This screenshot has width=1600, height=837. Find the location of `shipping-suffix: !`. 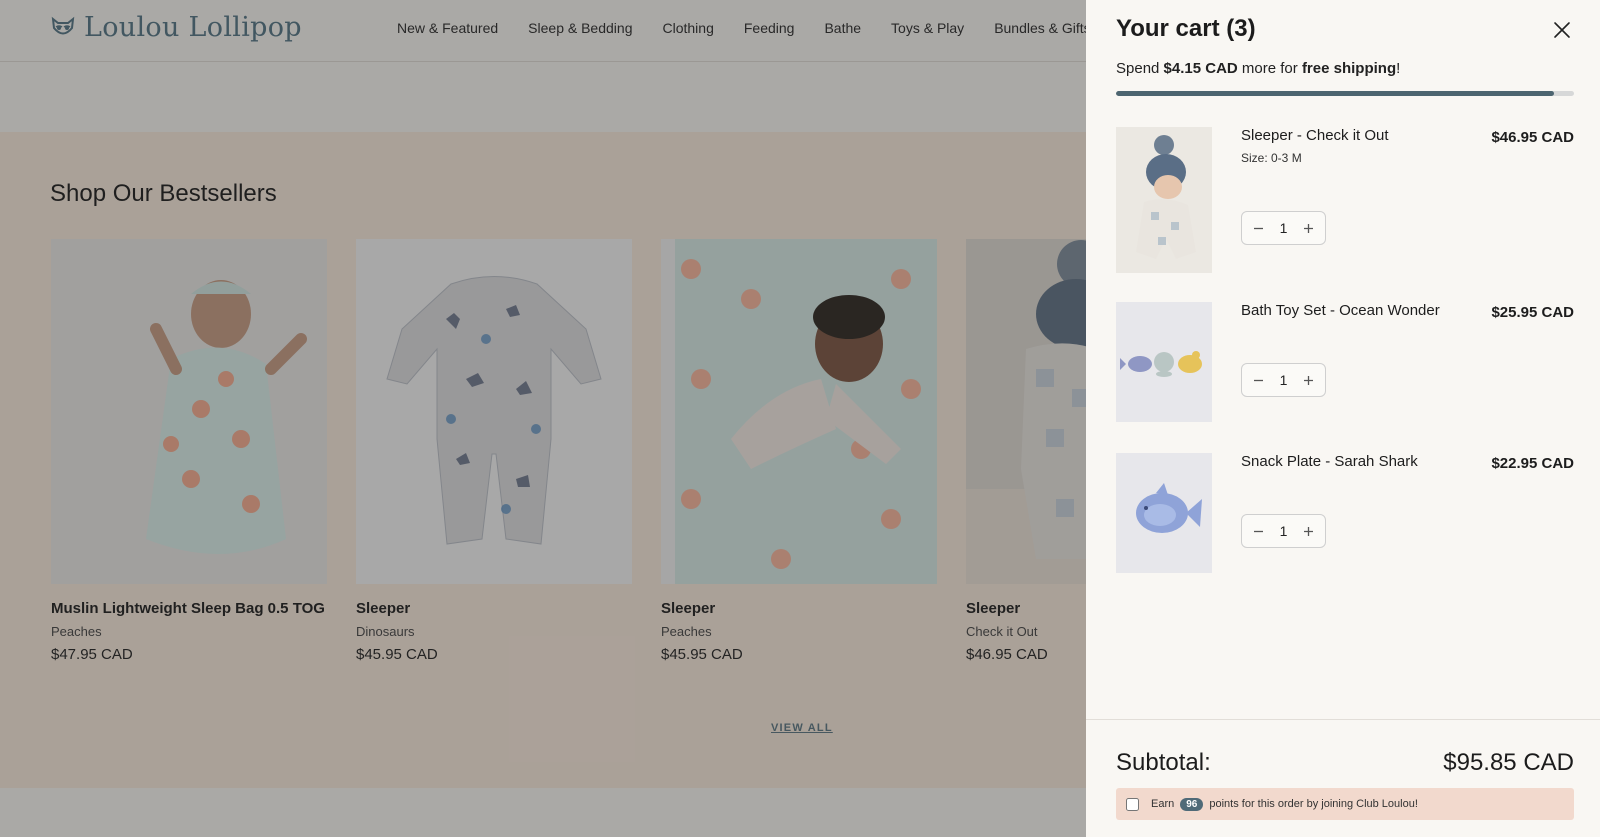

shipping-suffix: ! is located at coordinates (1398, 68).